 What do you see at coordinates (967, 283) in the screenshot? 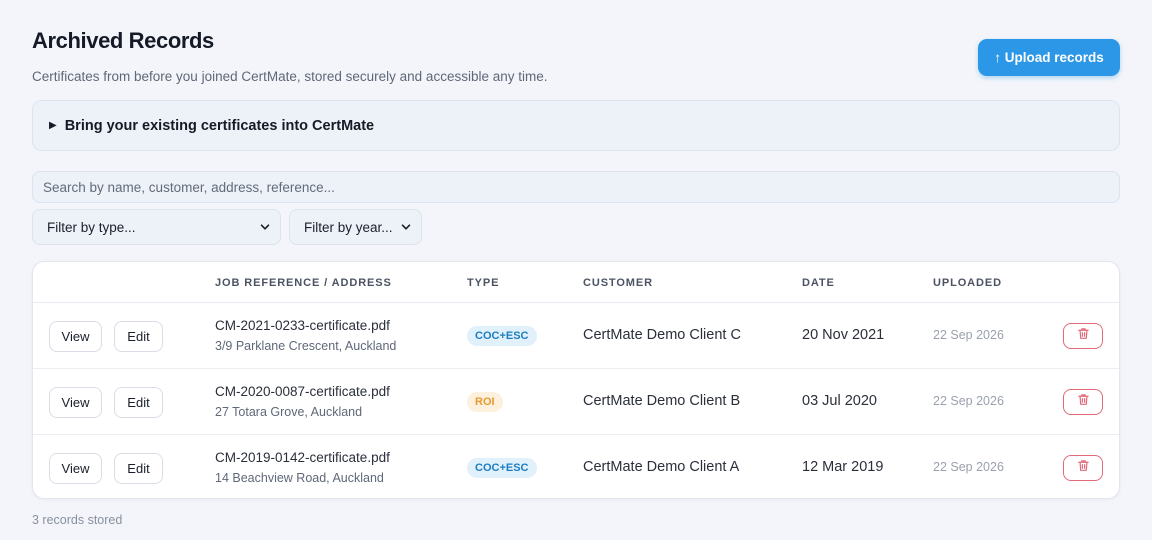
I see `header-uploaded: UPLOADED` at bounding box center [967, 283].